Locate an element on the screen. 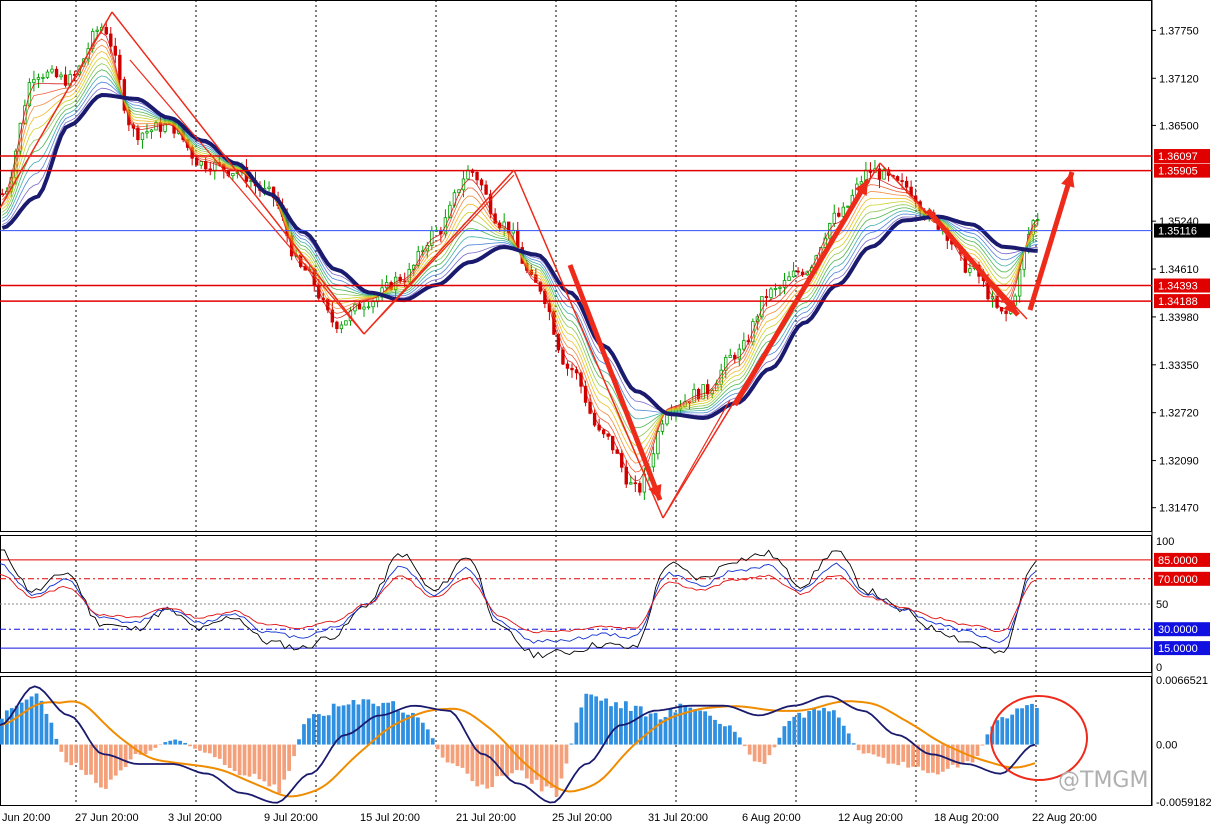 The height and width of the screenshot is (825, 1219). y-tick-label: 1.32720 is located at coordinates (1179, 414).